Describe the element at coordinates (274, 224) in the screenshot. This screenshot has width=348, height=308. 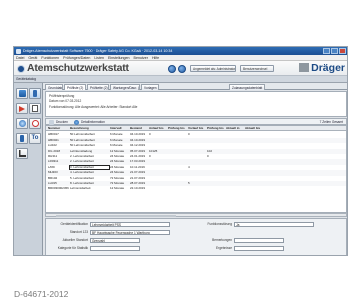
I see `detail-field-1b: Ja` at that location.